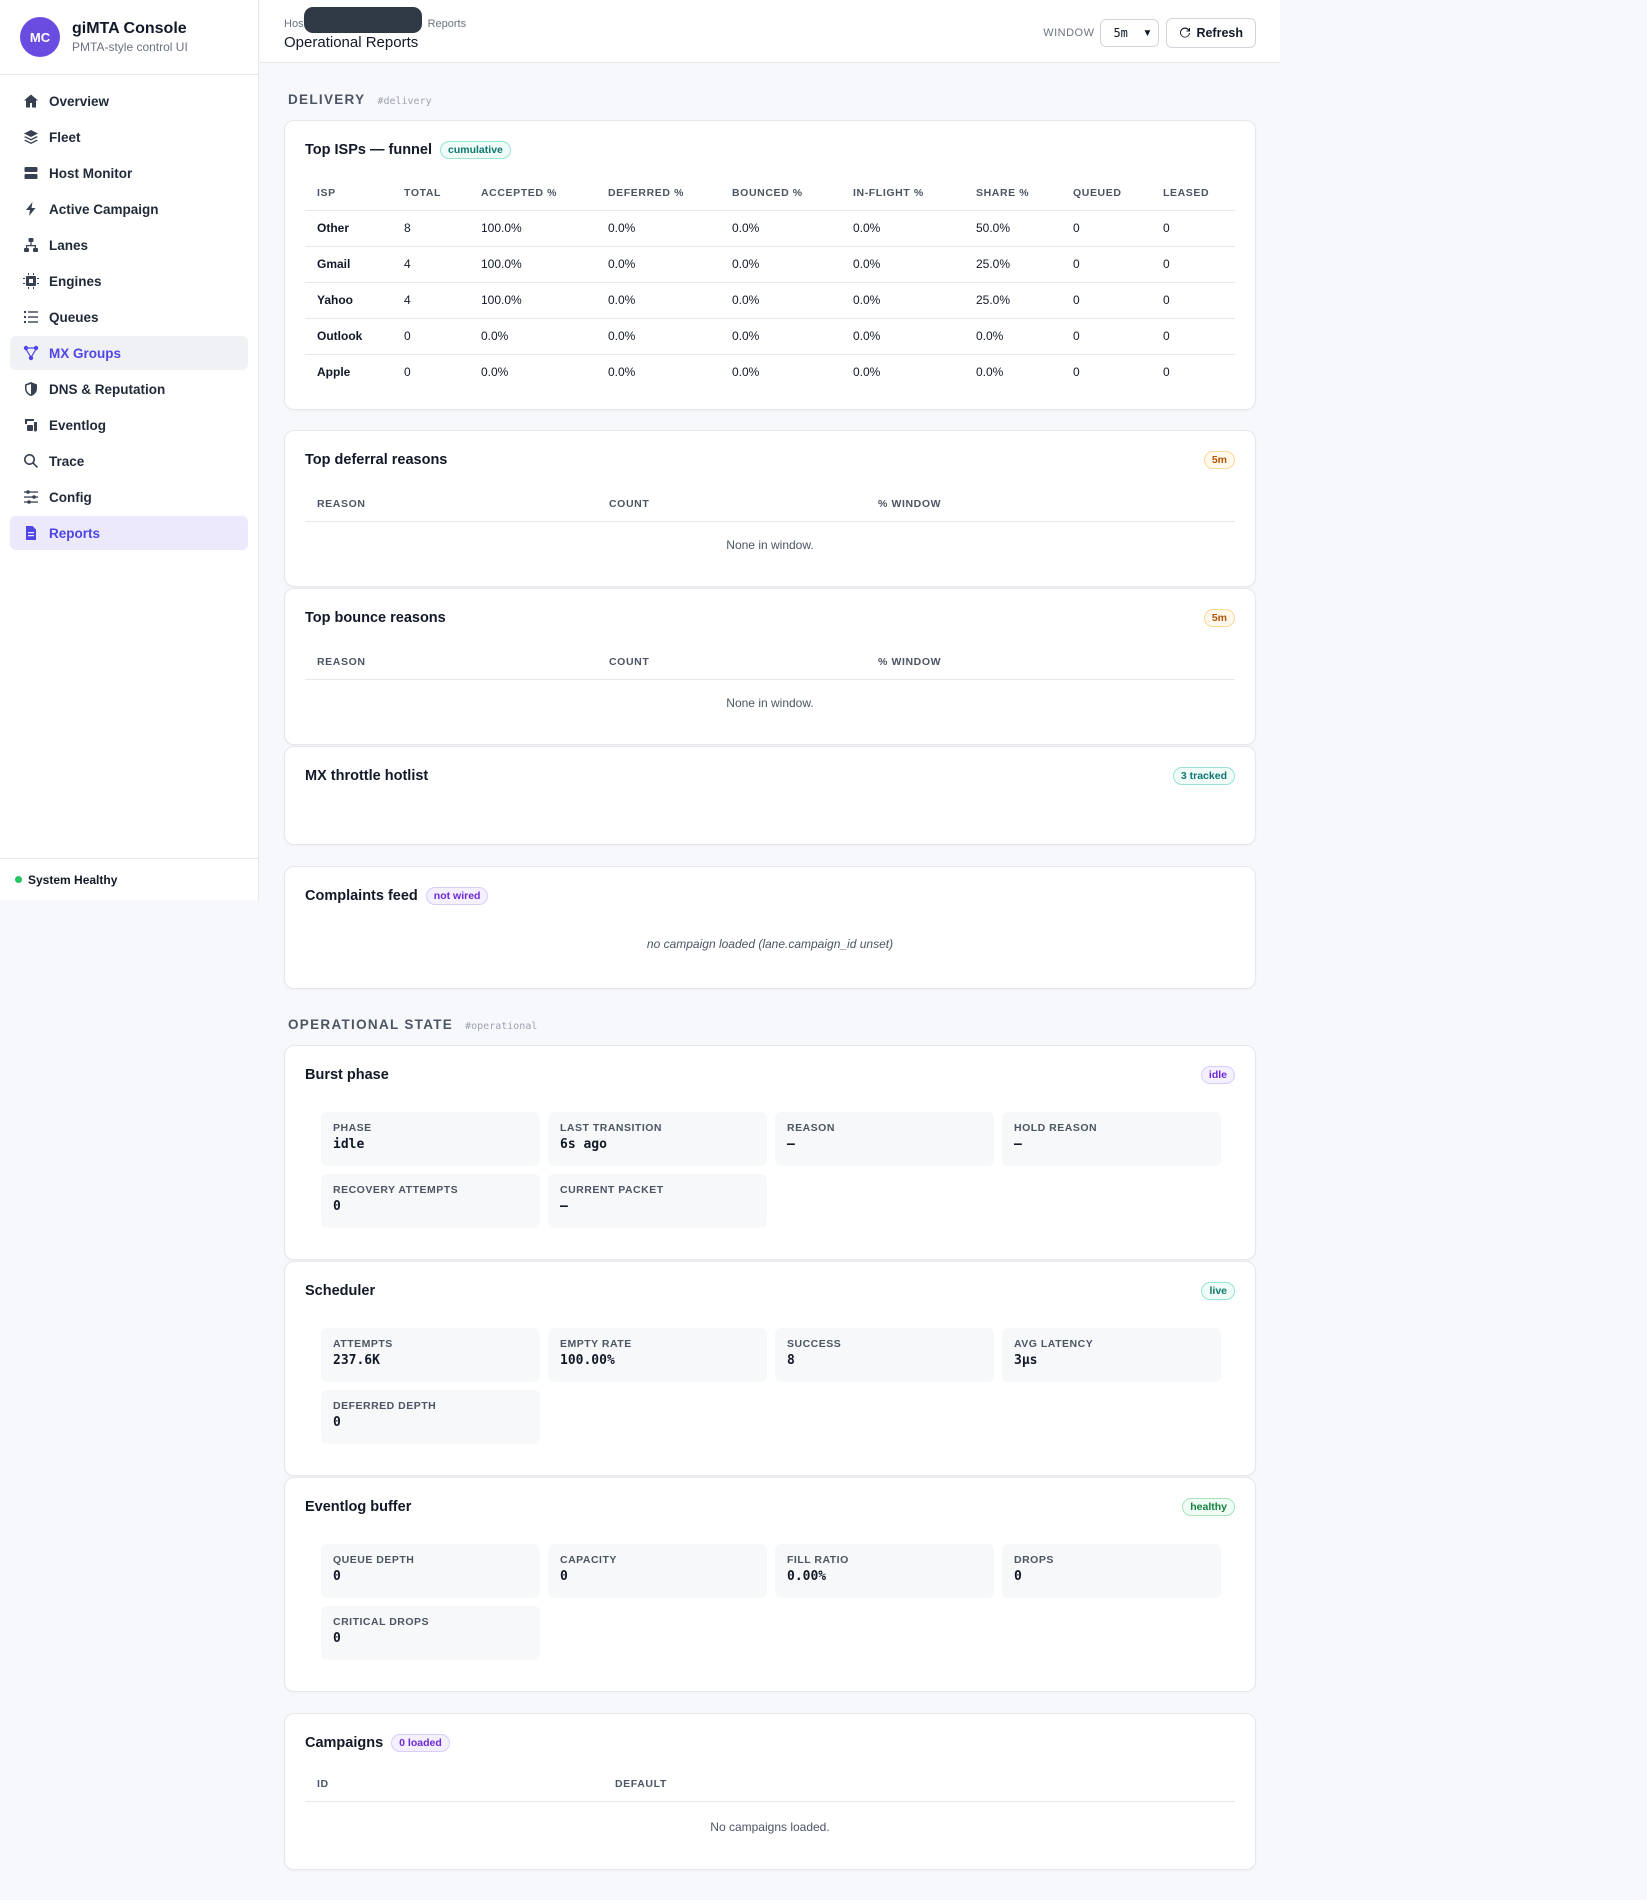 This screenshot has width=1647, height=1900. I want to click on sidebar-item-dns-reputation: DNS & Reputation, so click(129, 389).